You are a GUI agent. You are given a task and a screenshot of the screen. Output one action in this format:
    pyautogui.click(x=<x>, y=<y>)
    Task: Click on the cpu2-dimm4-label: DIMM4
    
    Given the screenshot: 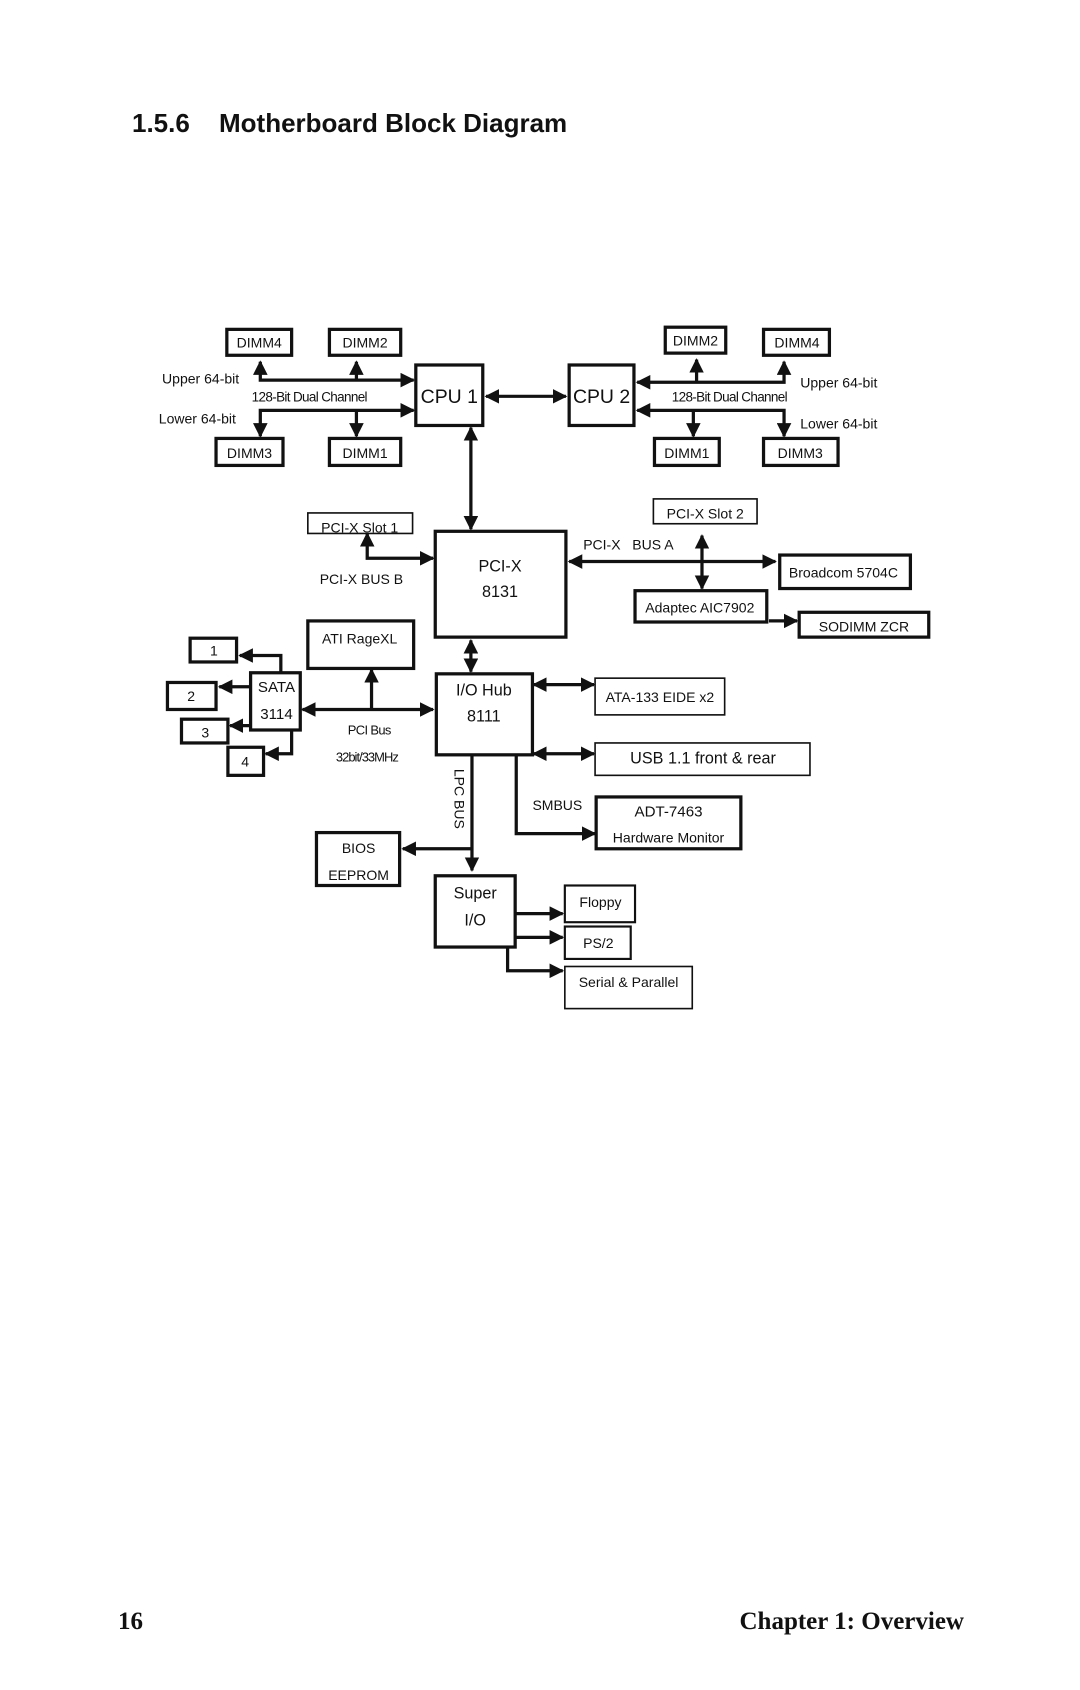 What is the action you would take?
    pyautogui.click(x=796, y=343)
    